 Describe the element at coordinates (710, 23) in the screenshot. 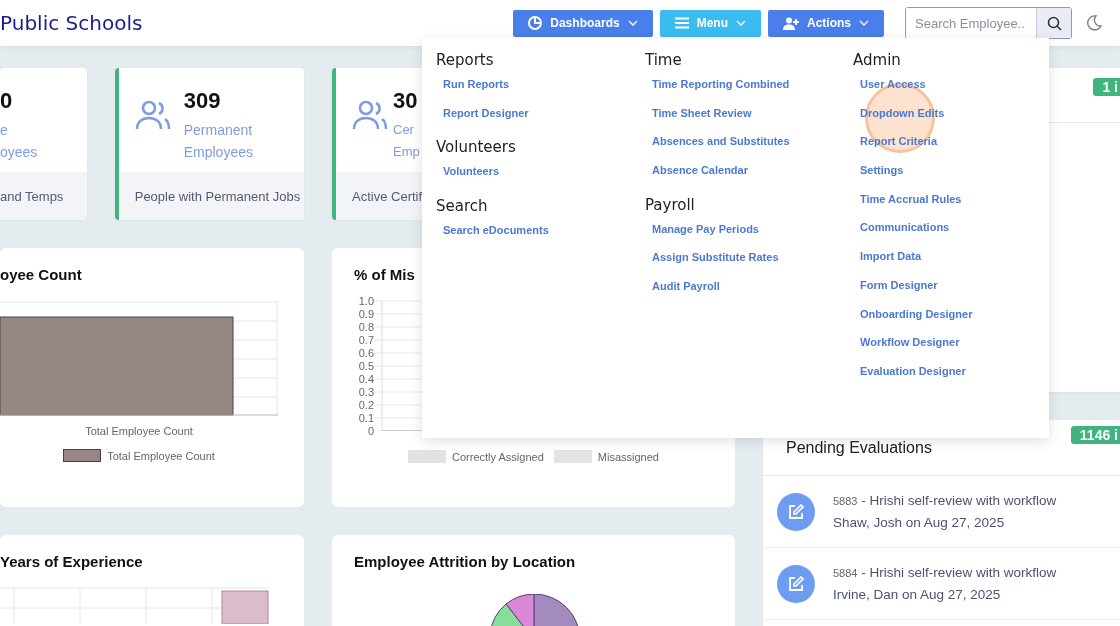

I see `menu-button: Menu` at that location.